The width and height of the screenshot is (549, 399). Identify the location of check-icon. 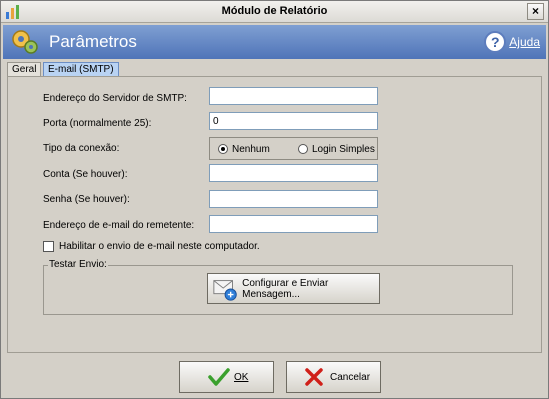
(219, 377).